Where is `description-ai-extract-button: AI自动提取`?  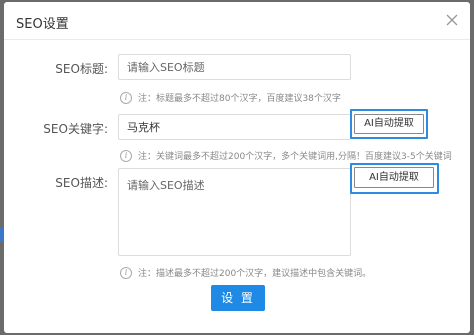
description-ai-extract-button: AI自动提取 is located at coordinates (394, 177).